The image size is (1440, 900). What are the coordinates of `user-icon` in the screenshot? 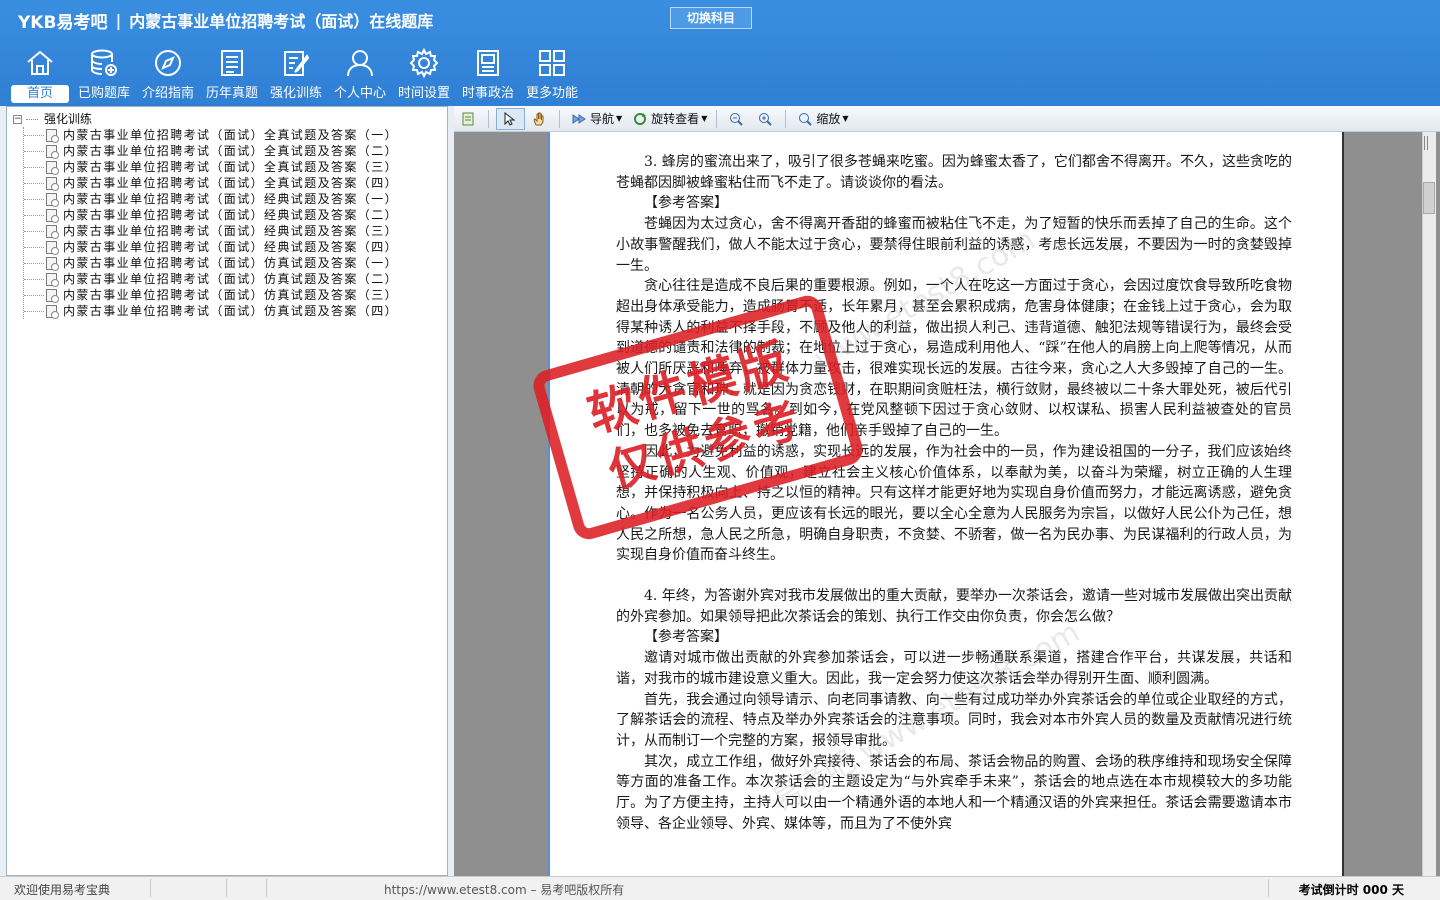 It's located at (360, 63).